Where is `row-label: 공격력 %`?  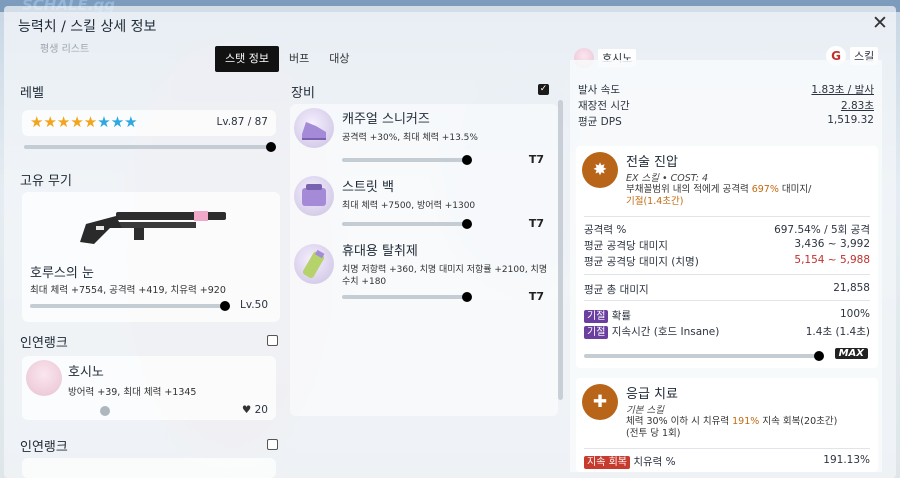 row-label: 공격력 % is located at coordinates (605, 230).